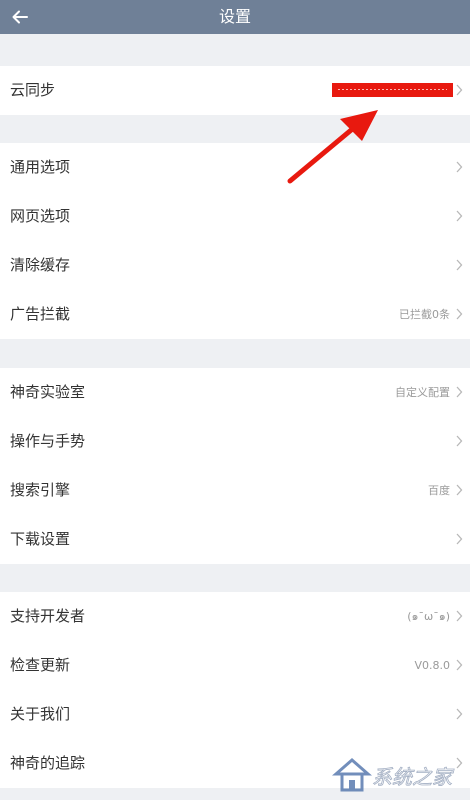  What do you see at coordinates (428, 616) in the screenshot?
I see `row-value: (๑¯ω¯๑)` at bounding box center [428, 616].